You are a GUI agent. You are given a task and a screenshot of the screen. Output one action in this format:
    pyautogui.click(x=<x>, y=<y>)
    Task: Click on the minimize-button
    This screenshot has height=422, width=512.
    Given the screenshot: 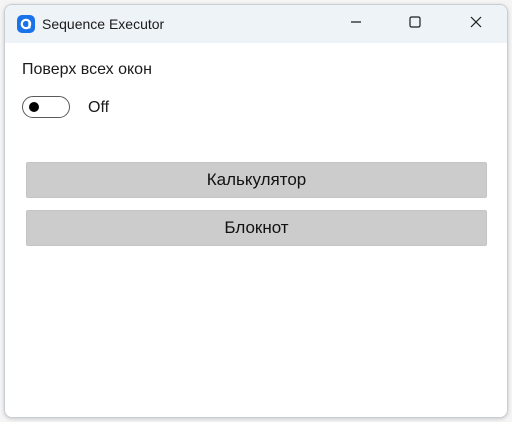 What is the action you would take?
    pyautogui.click(x=356, y=24)
    